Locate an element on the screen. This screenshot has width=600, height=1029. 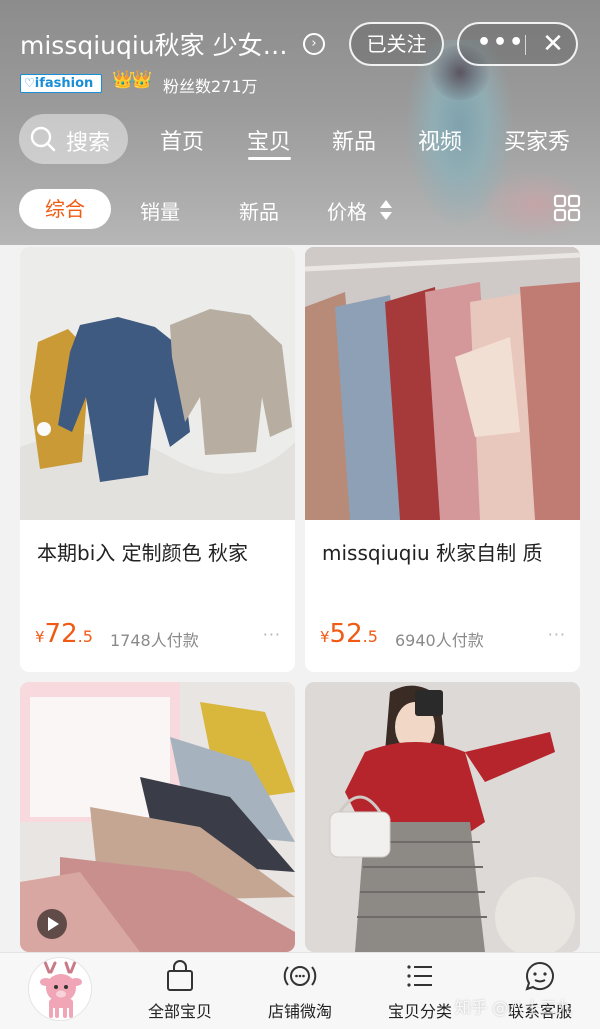
product-image-pants is located at coordinates (157, 817).